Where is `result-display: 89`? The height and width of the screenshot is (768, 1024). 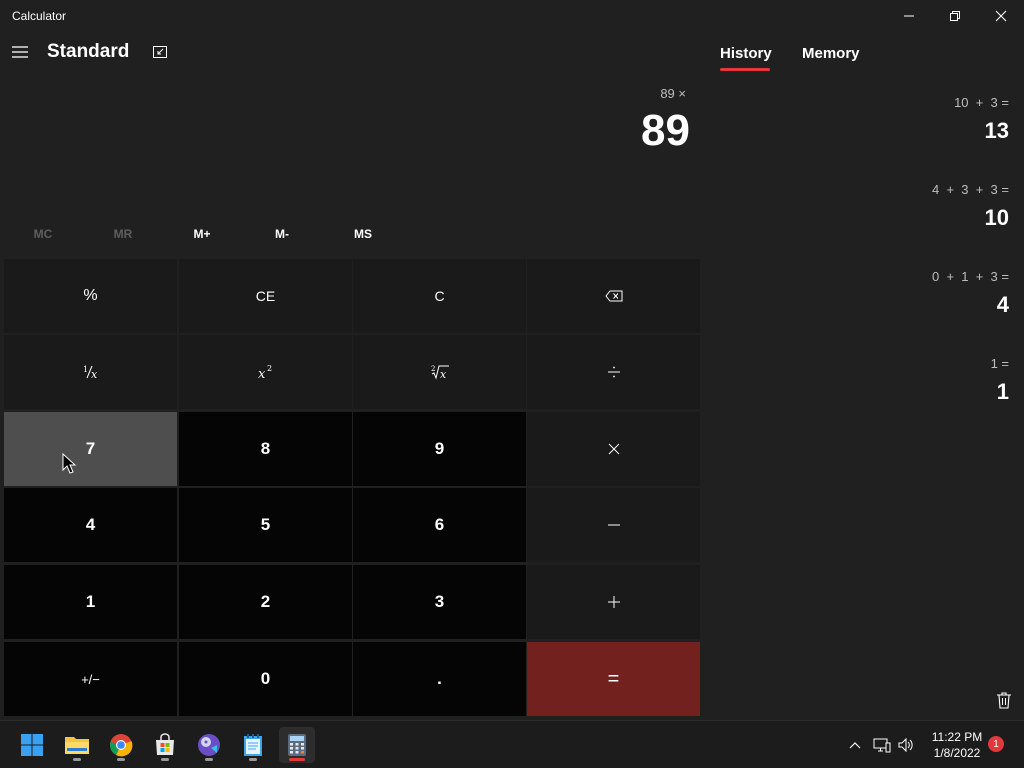 result-display: 89 is located at coordinates (665, 130).